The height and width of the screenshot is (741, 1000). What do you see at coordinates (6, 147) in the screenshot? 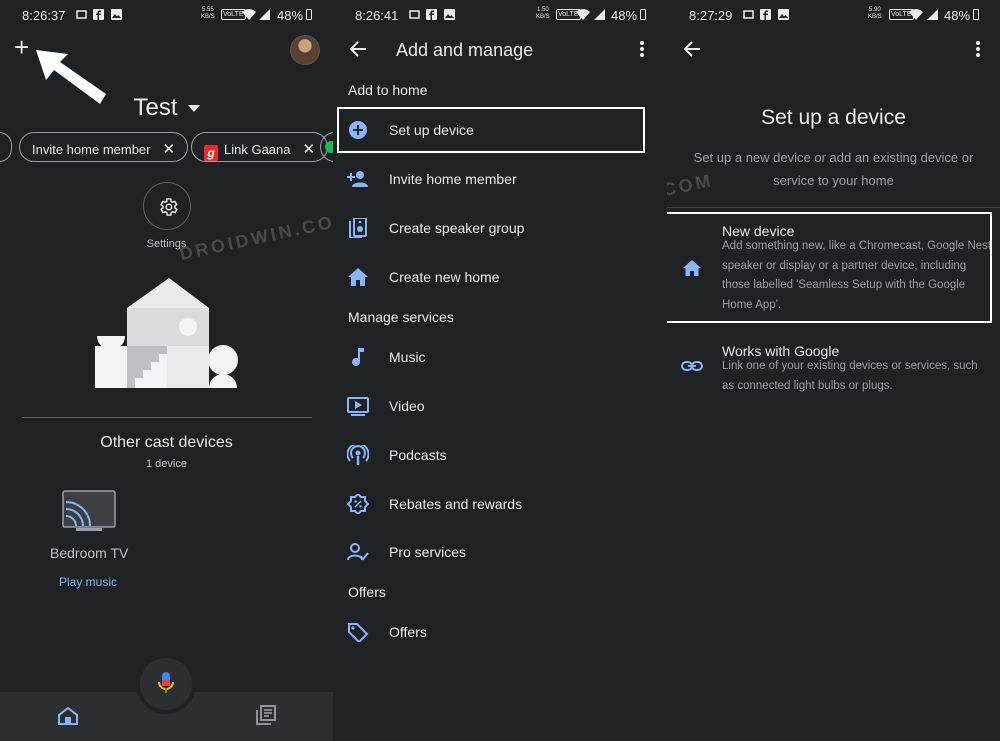
I see `chip-partial` at bounding box center [6, 147].